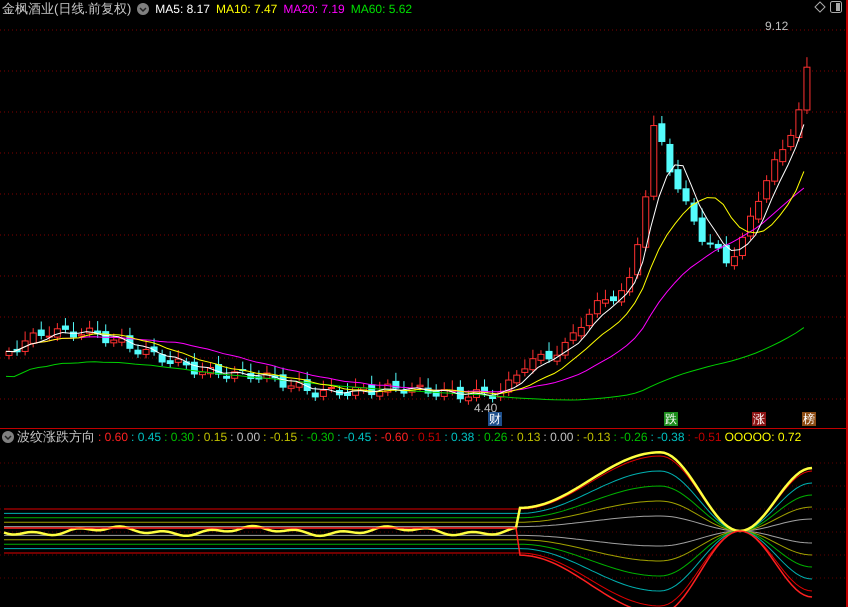 This screenshot has height=607, width=848. What do you see at coordinates (179, 437) in the screenshot?
I see `indicator-value: : 0.30` at bounding box center [179, 437].